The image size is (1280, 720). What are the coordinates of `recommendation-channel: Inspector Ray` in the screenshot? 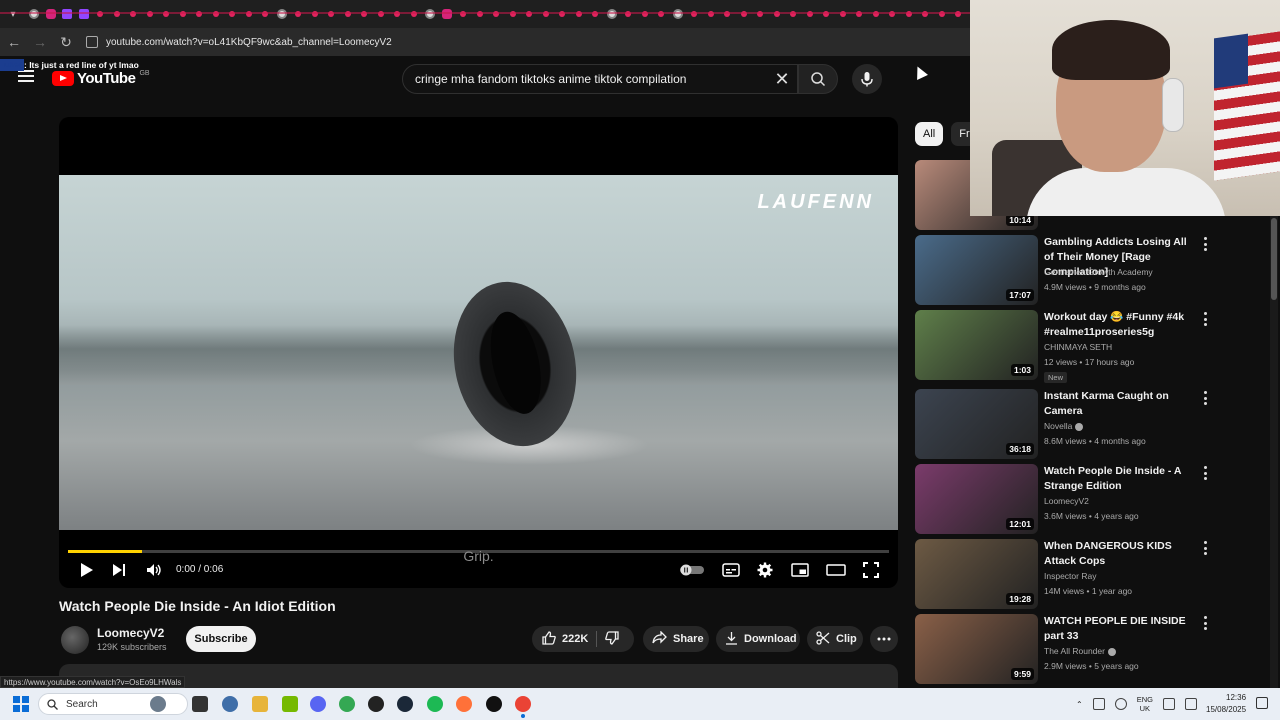 It's located at (1070, 576).